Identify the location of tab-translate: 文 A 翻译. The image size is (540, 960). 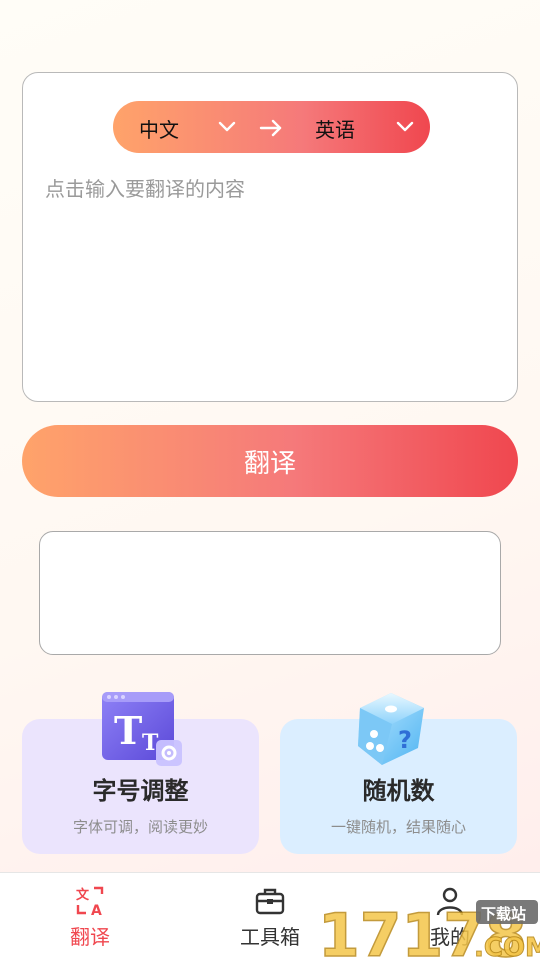
(90, 916).